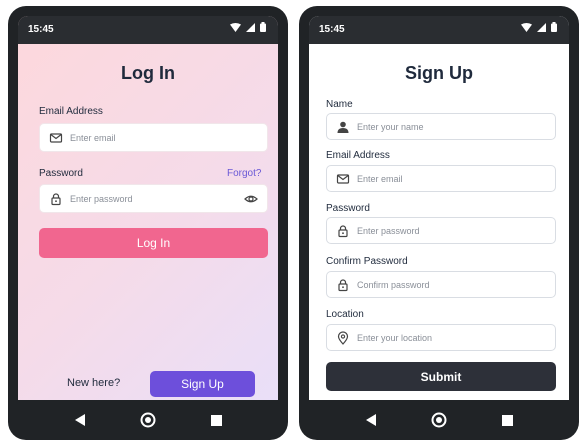  I want to click on login-button: Log In, so click(153, 243).